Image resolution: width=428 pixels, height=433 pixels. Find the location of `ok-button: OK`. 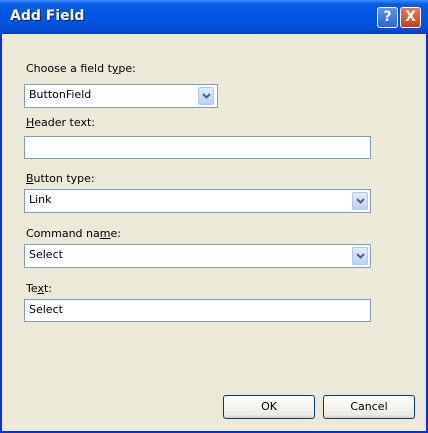

ok-button: OK is located at coordinates (269, 407).